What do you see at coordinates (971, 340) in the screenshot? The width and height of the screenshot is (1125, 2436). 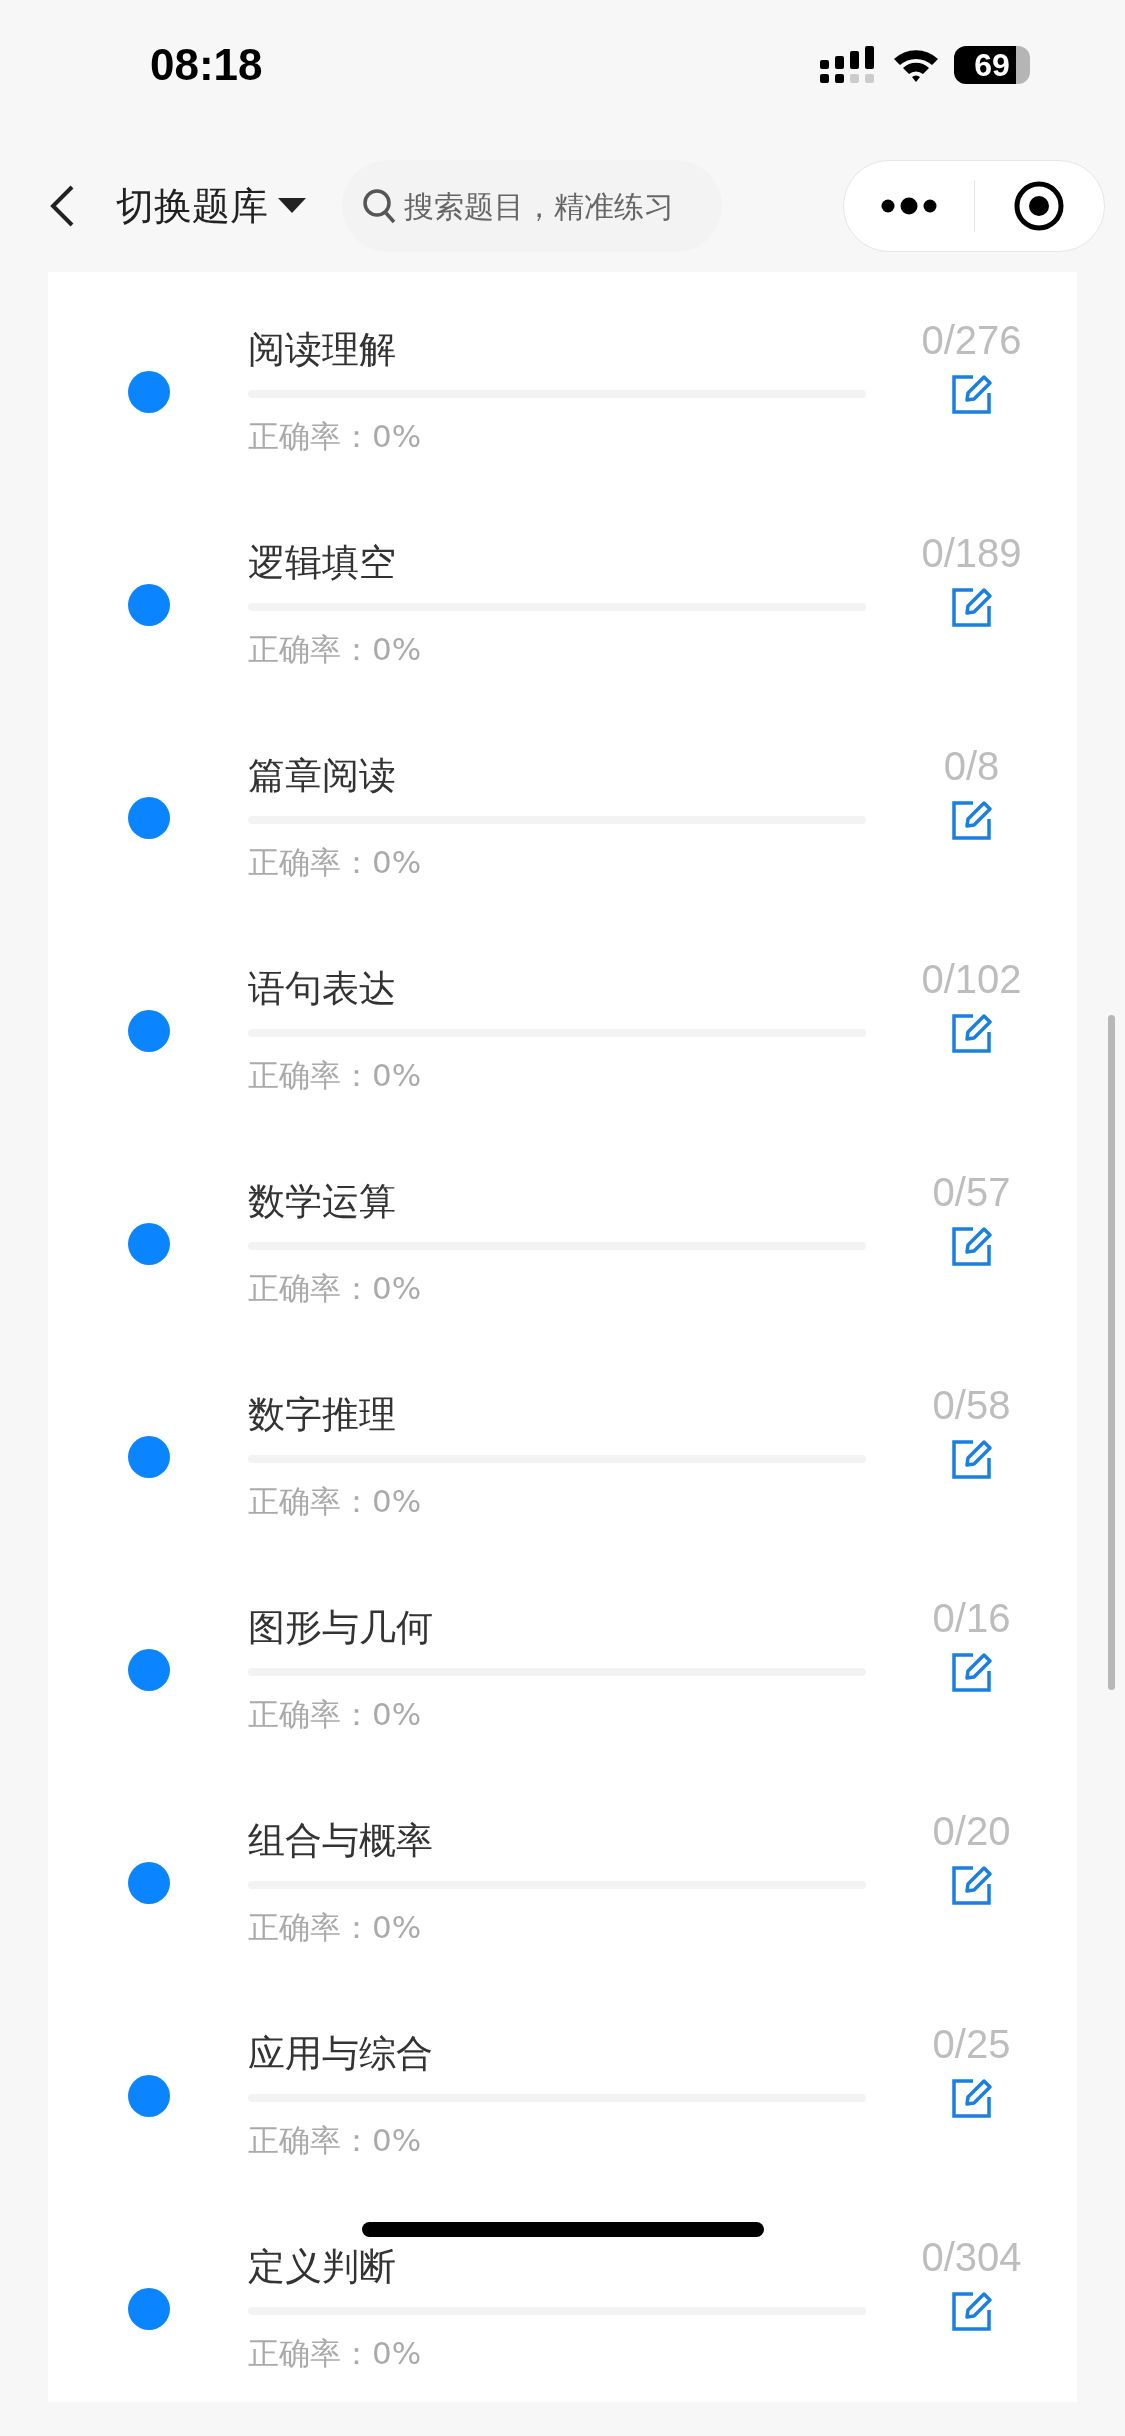 I see `question-count: 0/276` at bounding box center [971, 340].